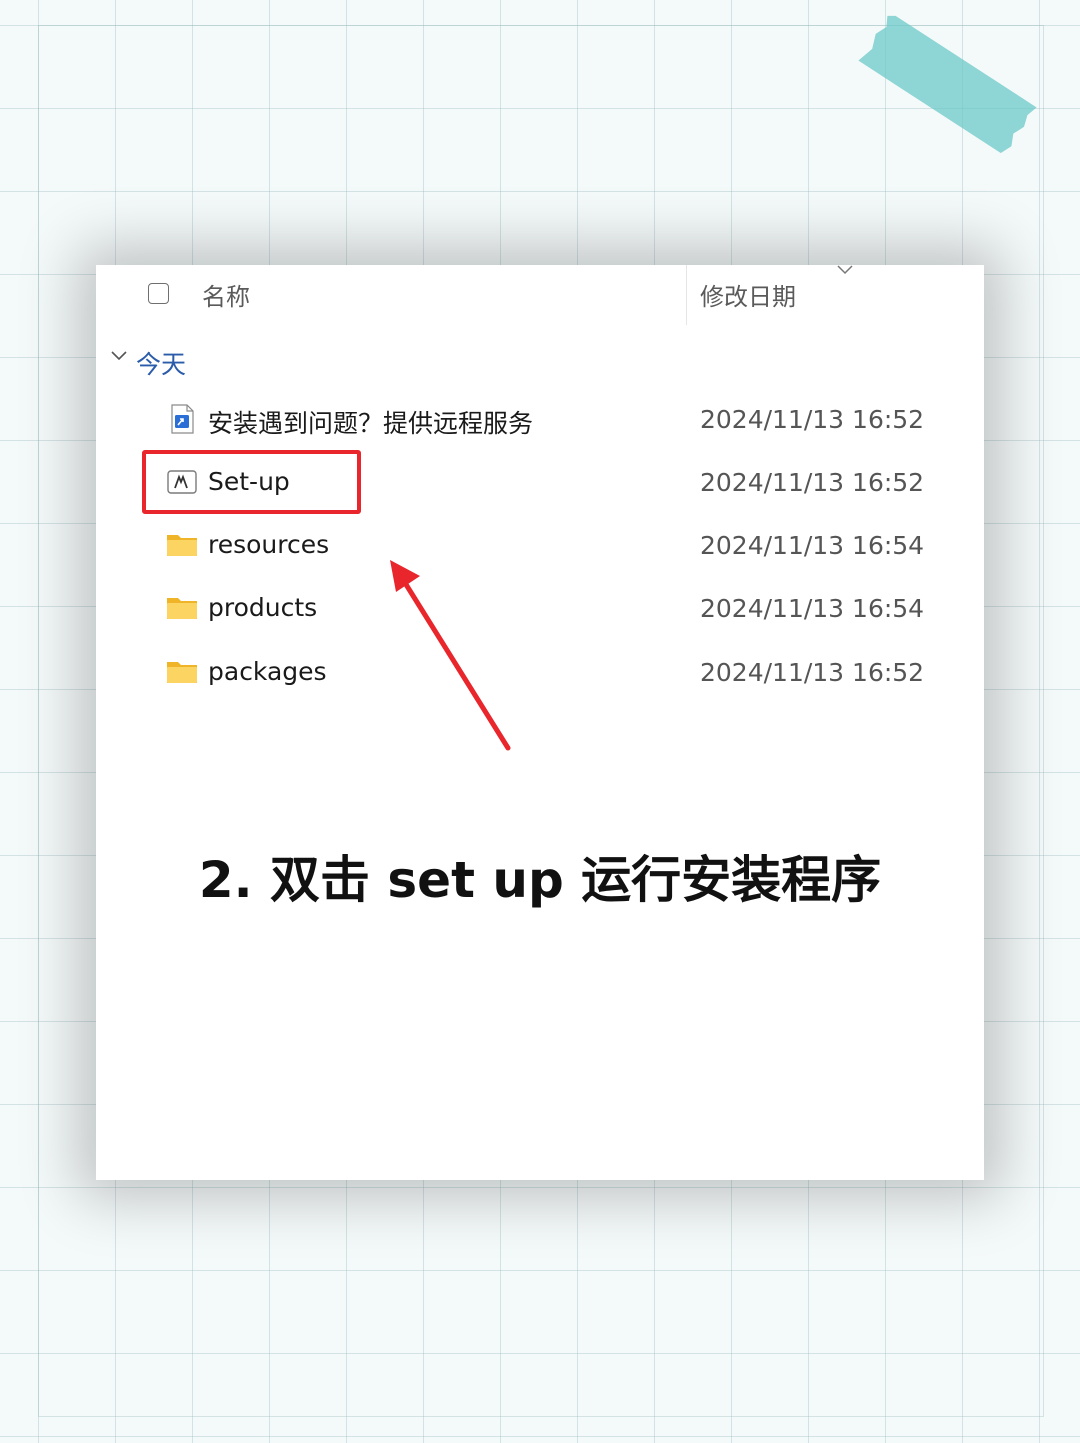  Describe the element at coordinates (748, 294) in the screenshot. I see `column-header-date-modified: 修改日期` at that location.